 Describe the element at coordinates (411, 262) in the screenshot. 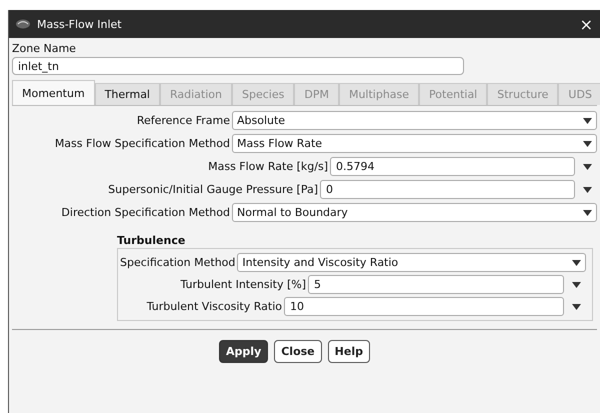

I see `dropdown: Intensity and Viscosity Ratio` at that location.